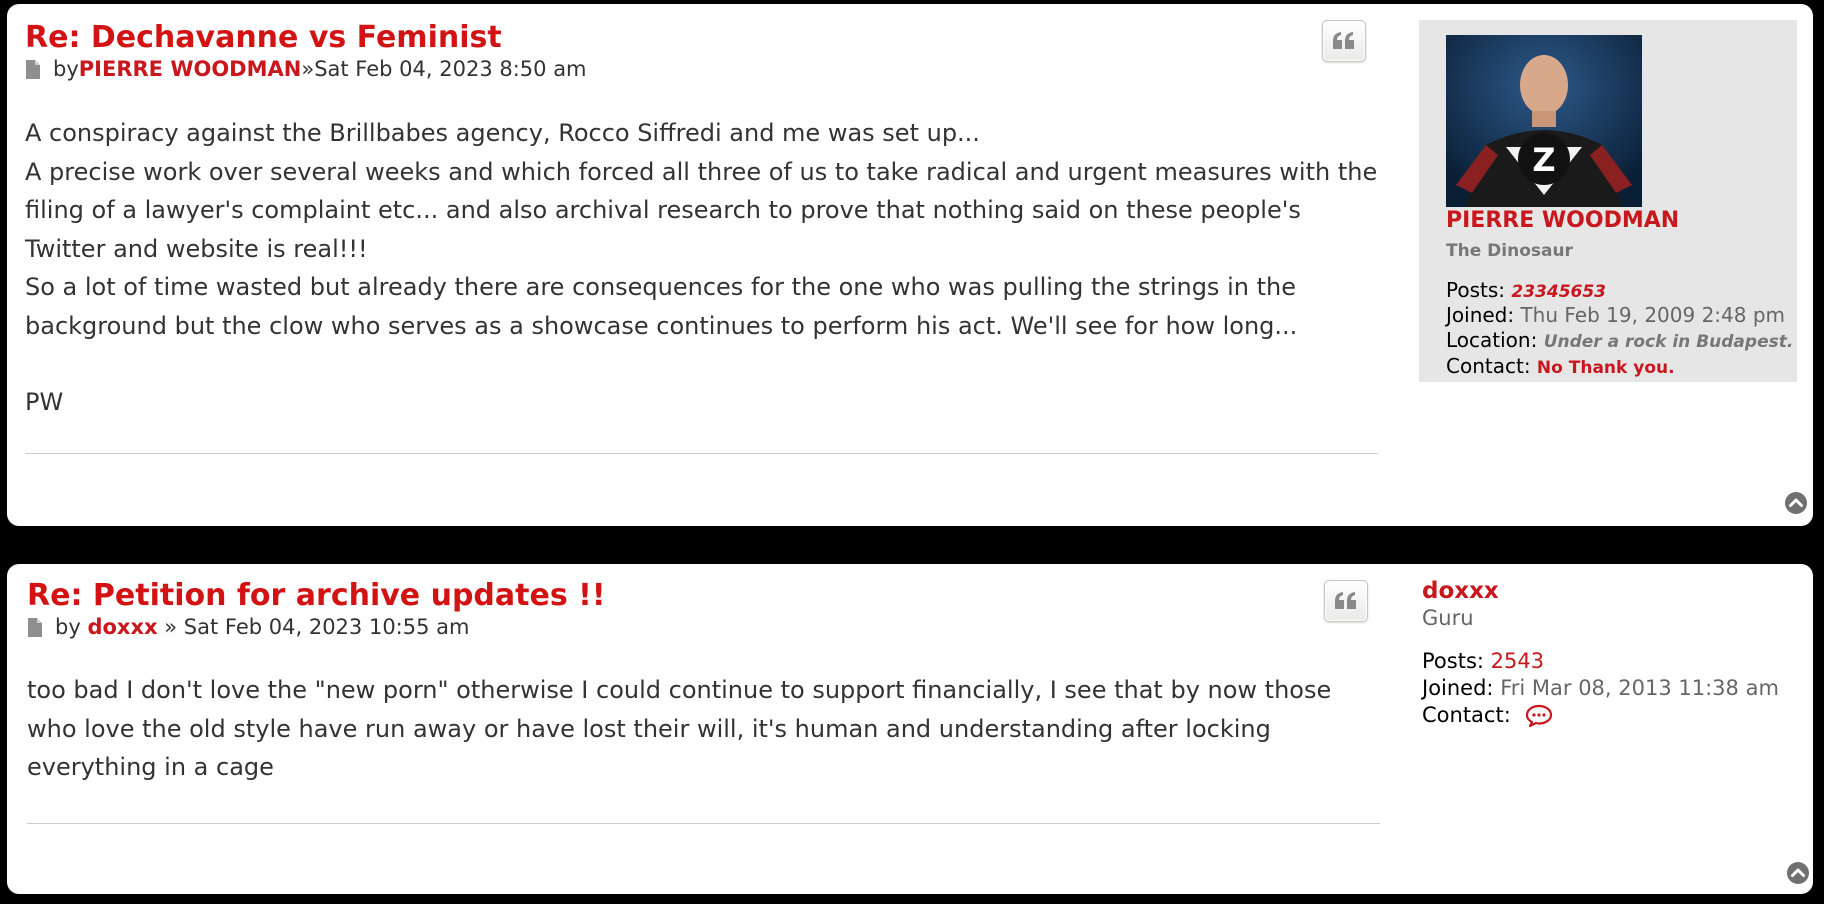 Image resolution: width=1824 pixels, height=904 pixels. Describe the element at coordinates (1460, 591) in the screenshot. I see `profile-username: doxxx` at that location.